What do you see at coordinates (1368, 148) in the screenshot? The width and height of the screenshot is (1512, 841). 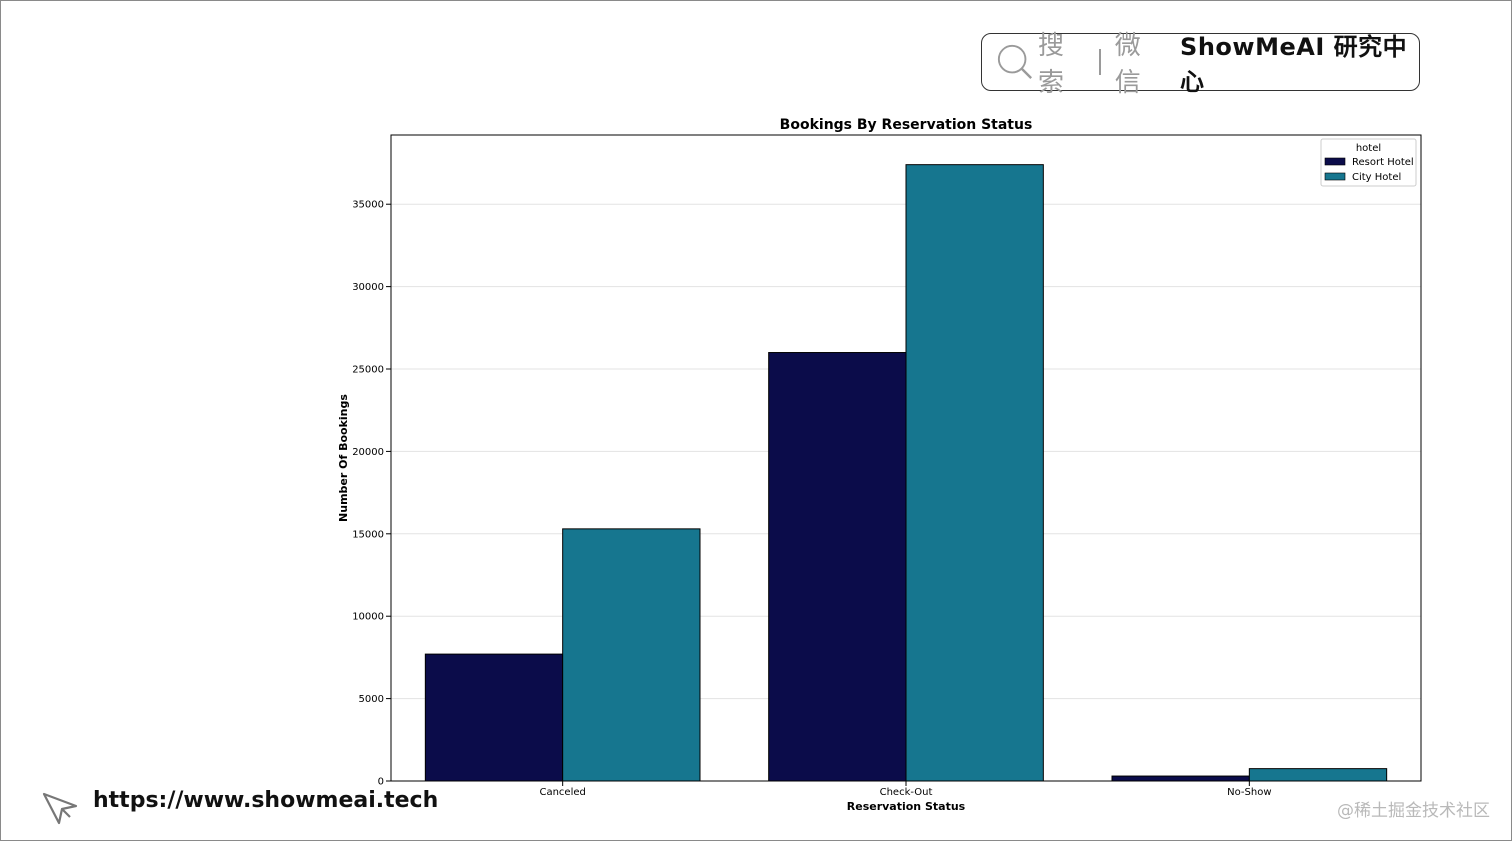 I see `legend-title: hotel` at bounding box center [1368, 148].